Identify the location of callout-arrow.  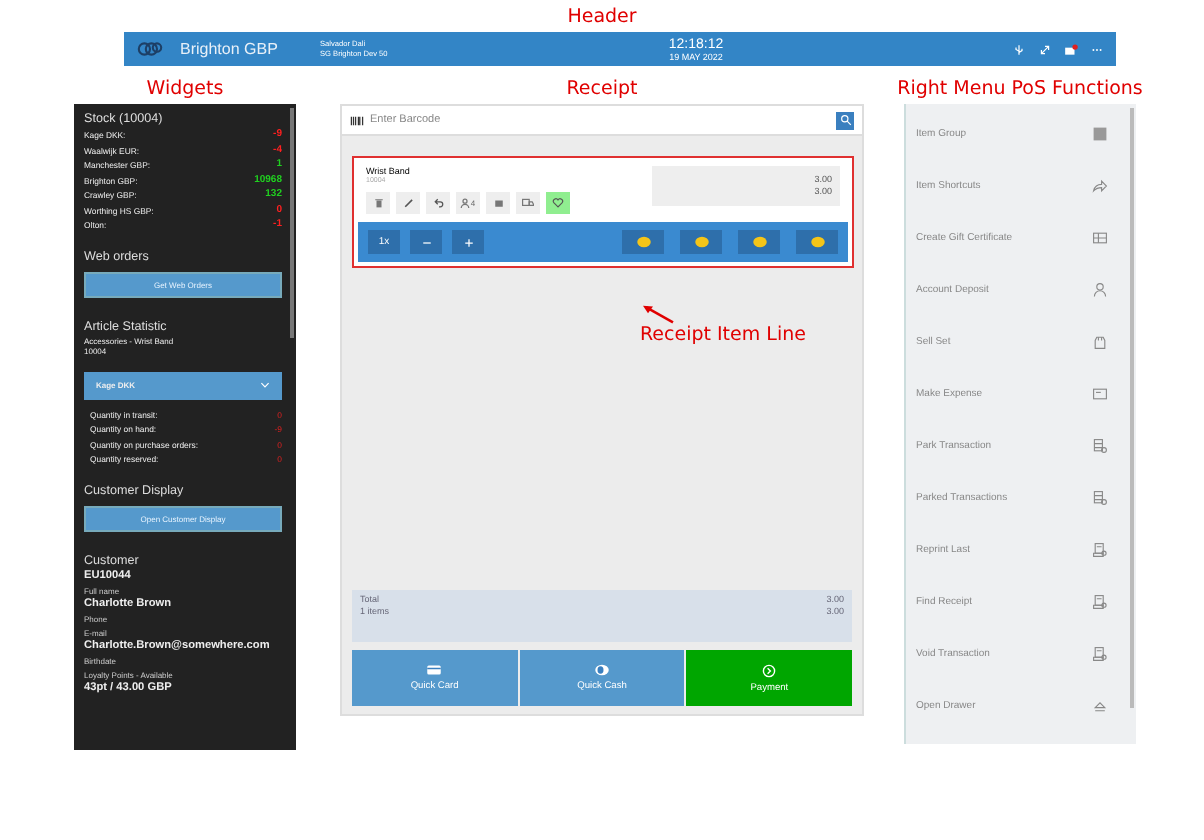
(658, 314).